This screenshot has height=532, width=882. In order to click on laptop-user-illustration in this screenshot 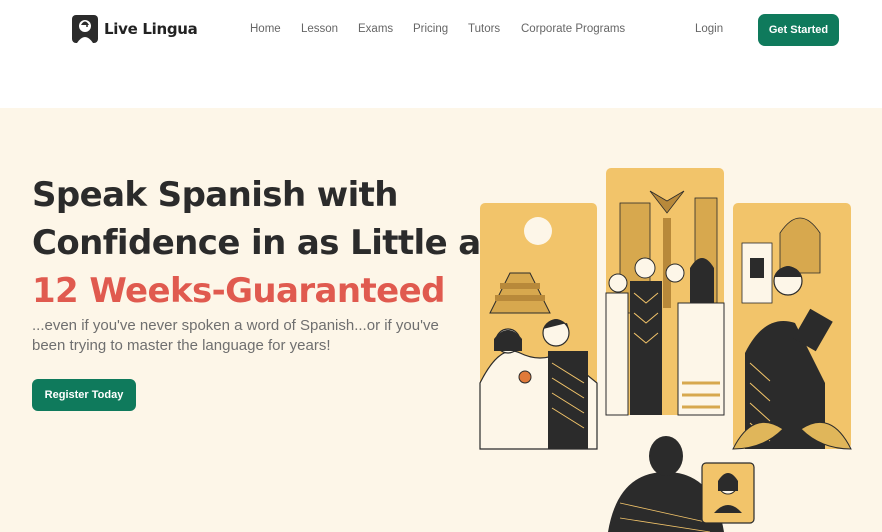, I will do `click(681, 484)`.